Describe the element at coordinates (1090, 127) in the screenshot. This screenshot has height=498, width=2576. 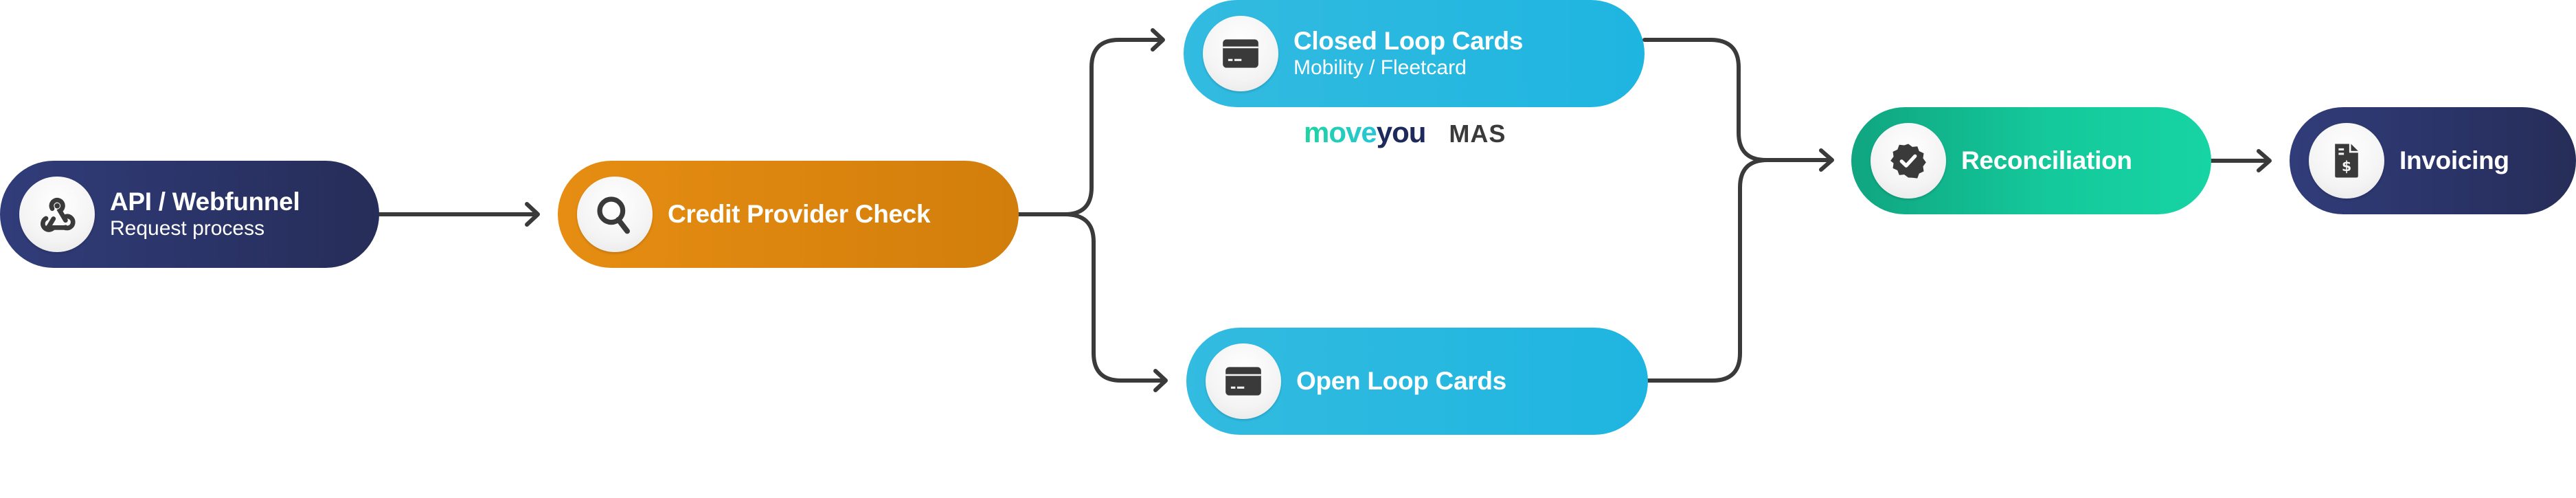
I see `edge-credit-to-closed` at that location.